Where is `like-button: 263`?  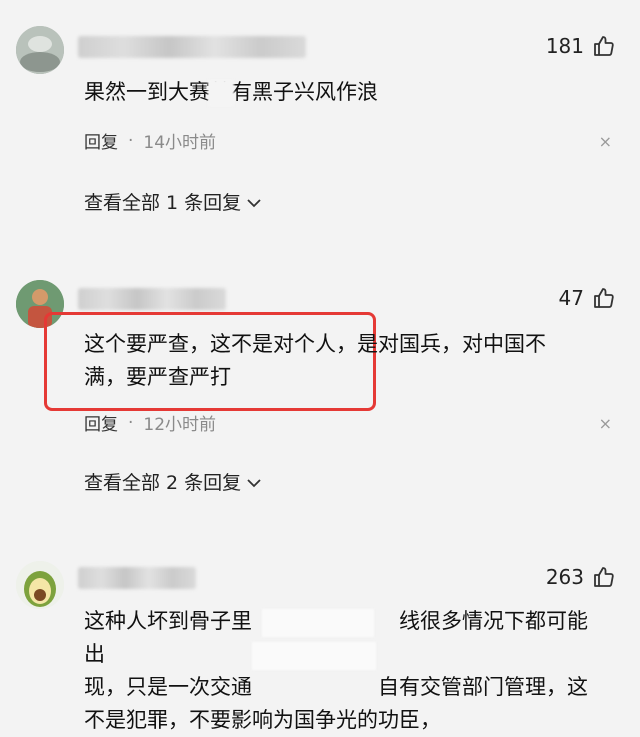 like-button: 263 is located at coordinates (581, 577).